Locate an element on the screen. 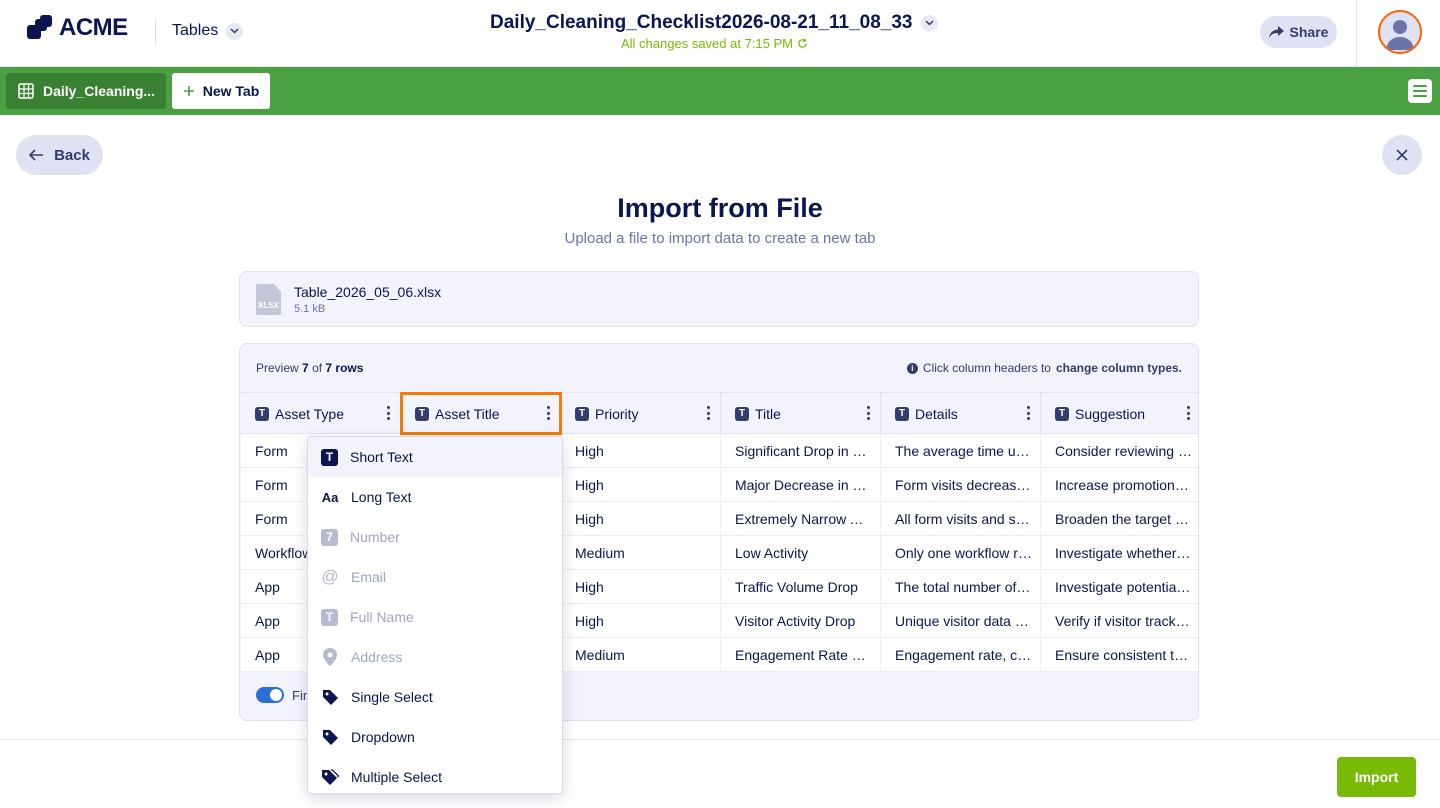 The image size is (1440, 808). menu-item-full-name: T Full Name is located at coordinates (435, 617).